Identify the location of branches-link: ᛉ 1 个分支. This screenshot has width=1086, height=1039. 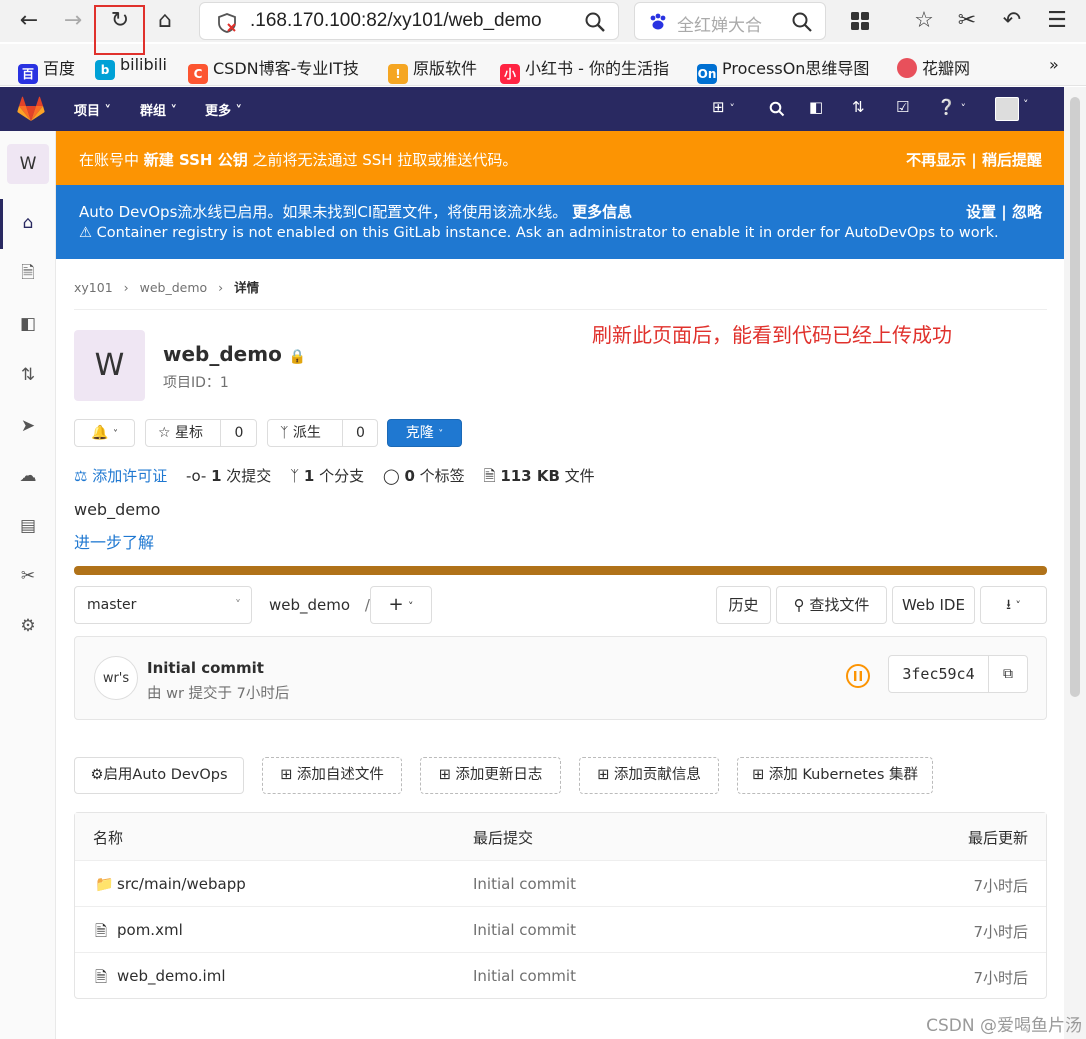
(327, 476).